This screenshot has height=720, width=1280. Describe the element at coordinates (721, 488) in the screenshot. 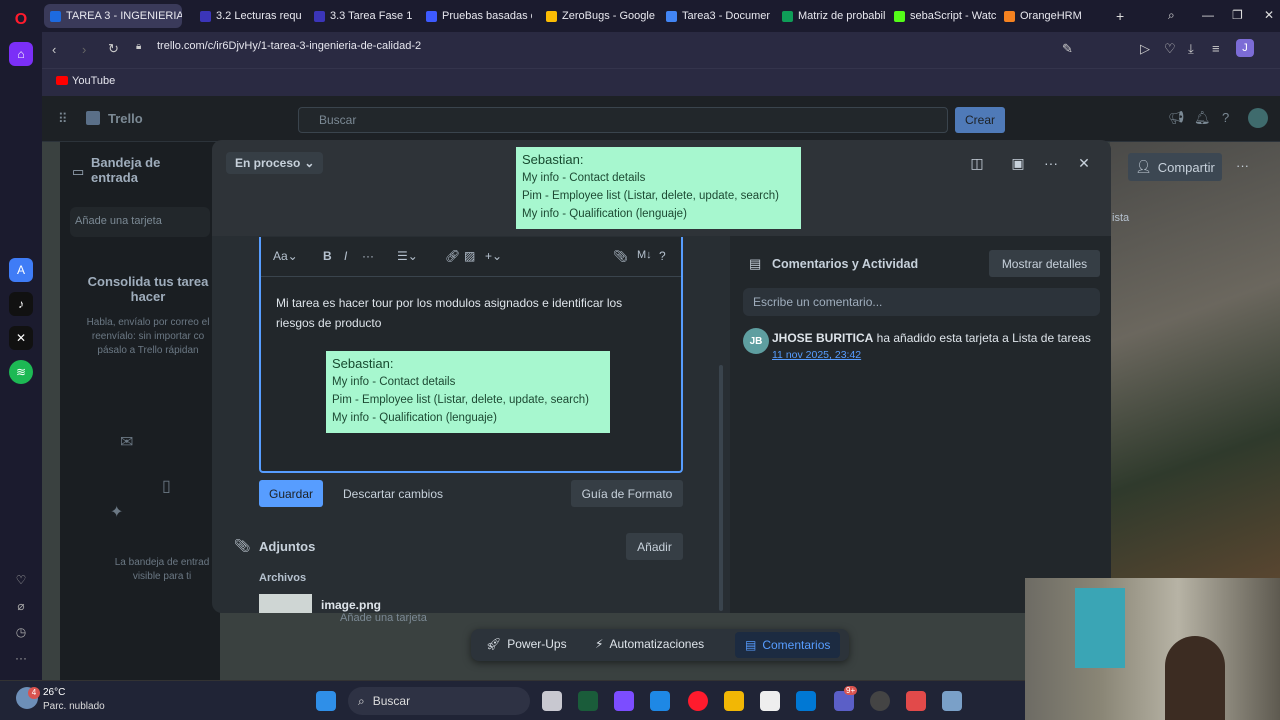

I see `scrollbar` at that location.